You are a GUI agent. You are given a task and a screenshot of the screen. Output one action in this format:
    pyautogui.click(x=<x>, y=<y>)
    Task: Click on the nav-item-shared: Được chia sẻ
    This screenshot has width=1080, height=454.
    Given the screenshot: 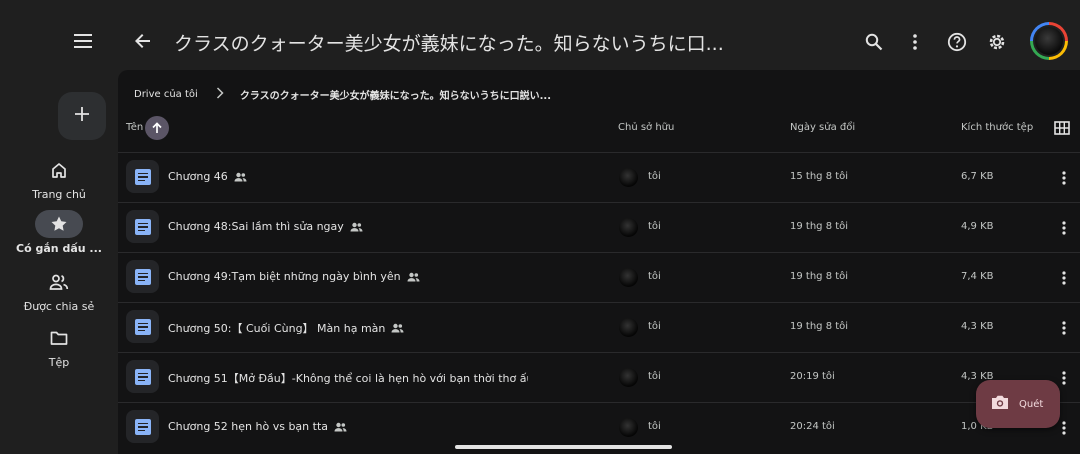 What is the action you would take?
    pyautogui.click(x=59, y=290)
    